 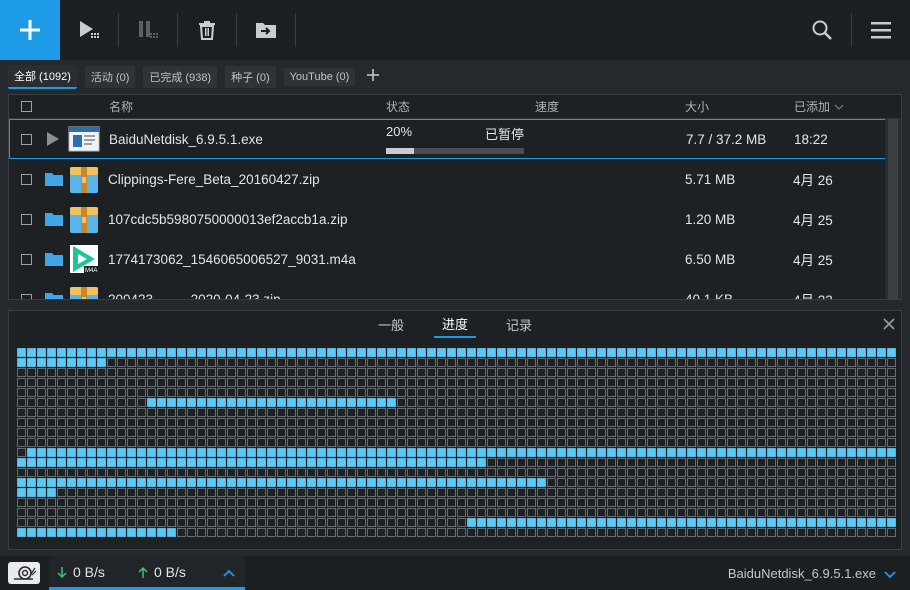 What do you see at coordinates (391, 324) in the screenshot?
I see `tab-general: 一般` at bounding box center [391, 324].